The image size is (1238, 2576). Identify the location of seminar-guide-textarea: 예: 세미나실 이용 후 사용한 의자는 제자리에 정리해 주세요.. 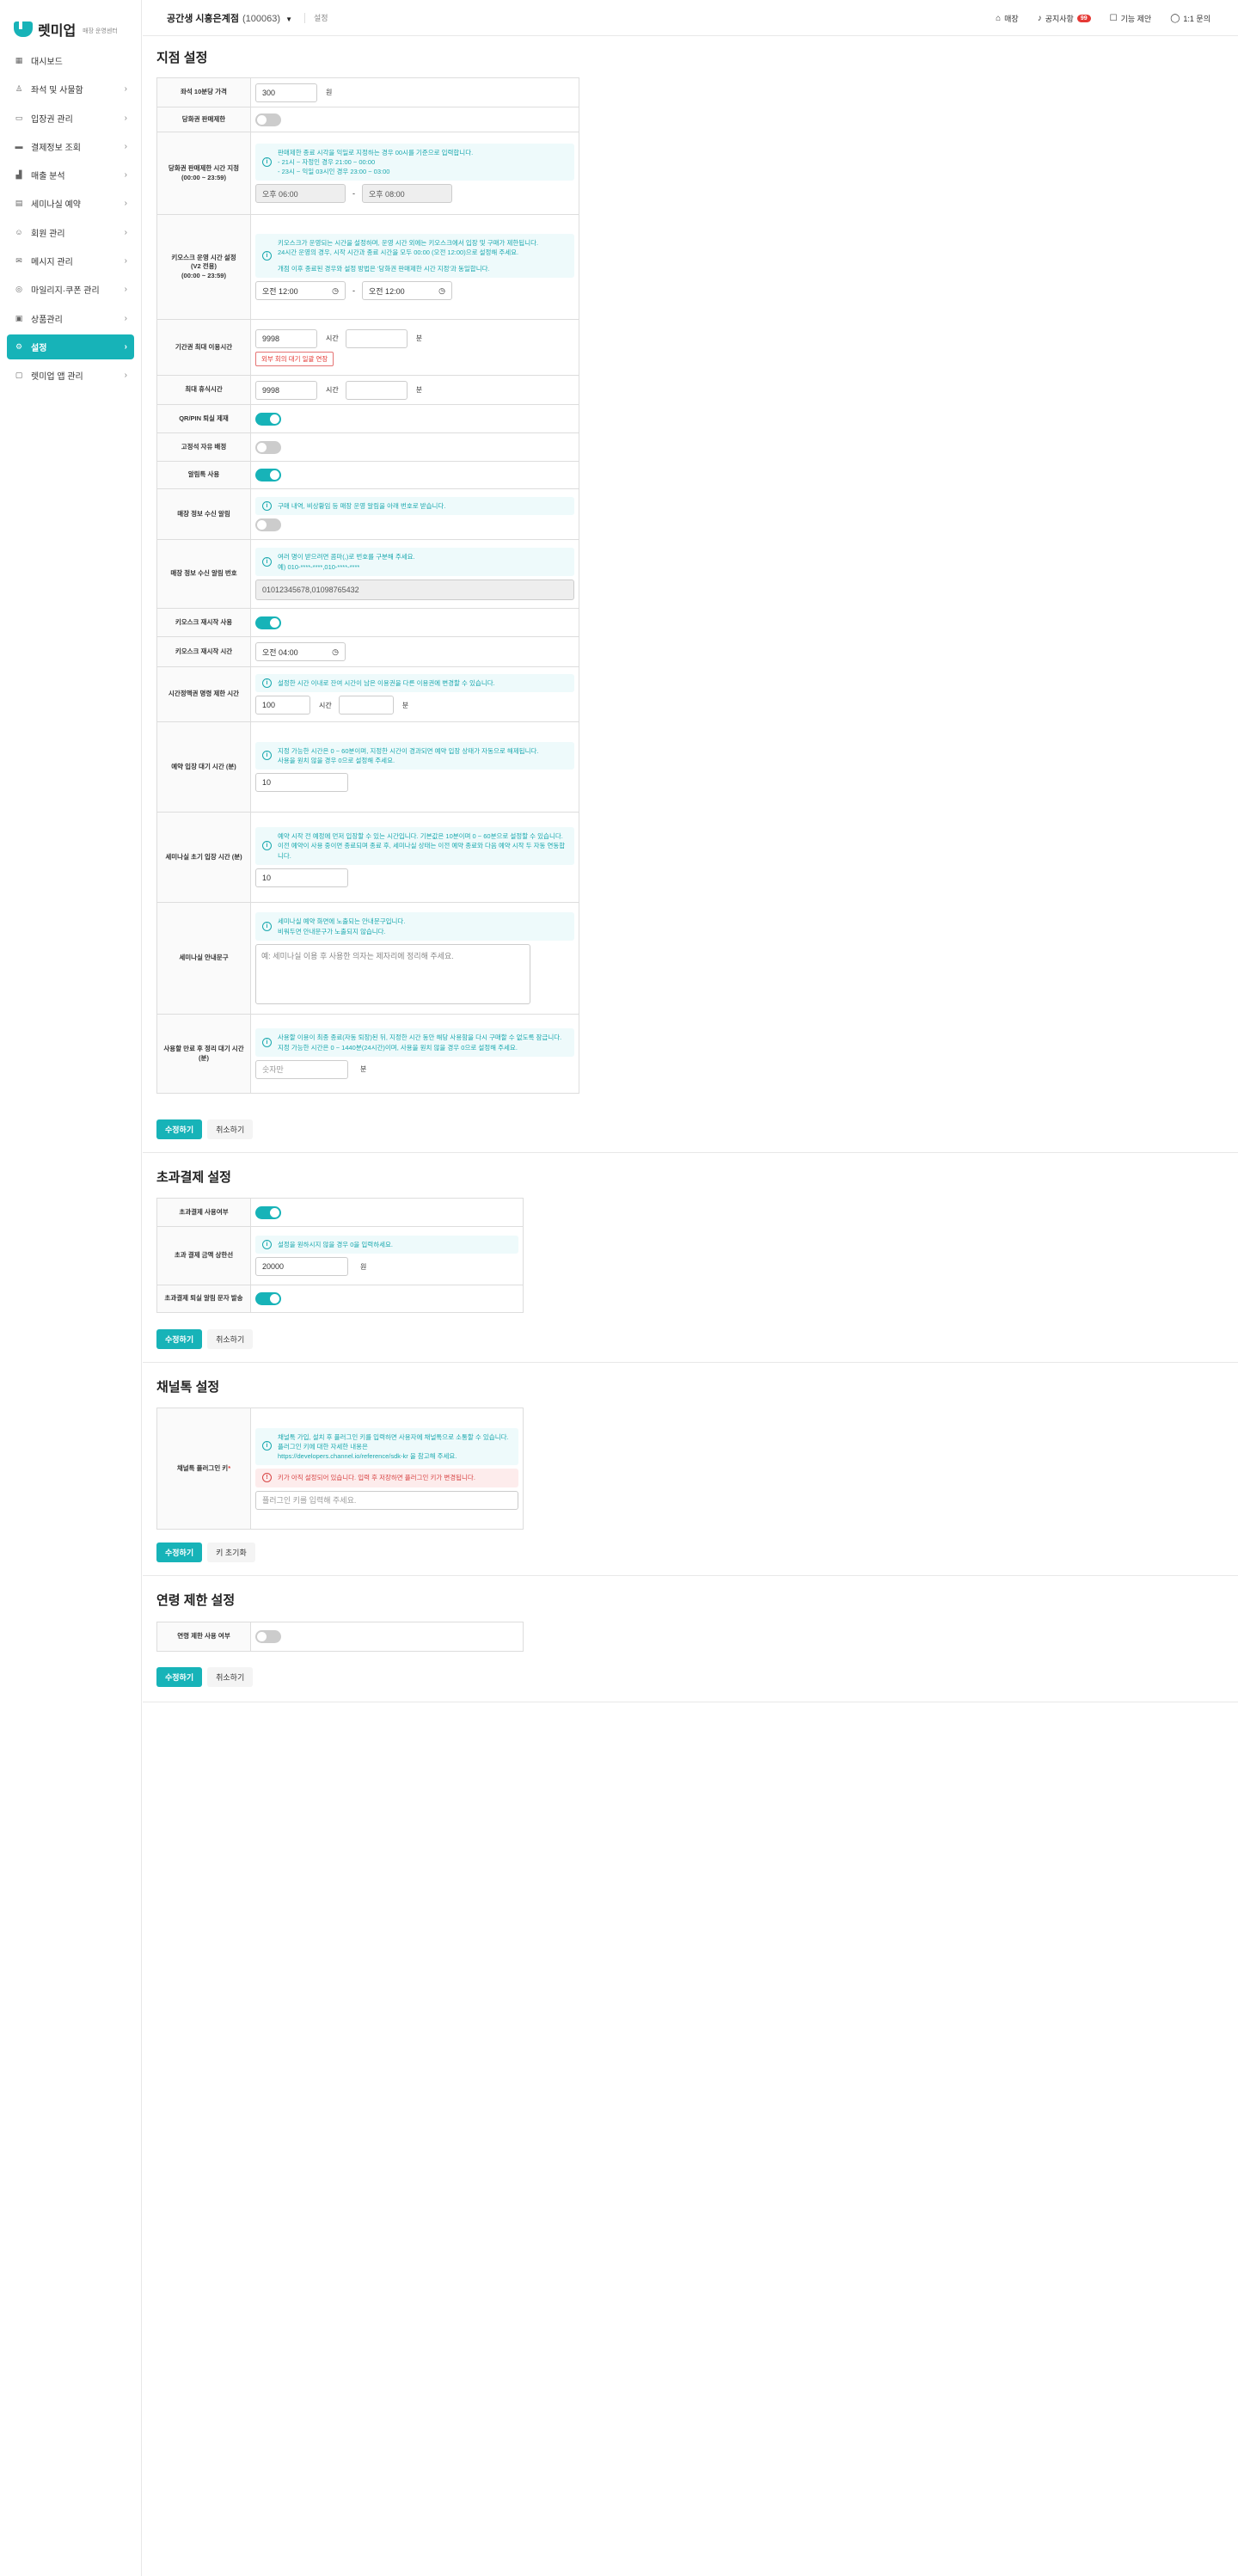
(393, 973).